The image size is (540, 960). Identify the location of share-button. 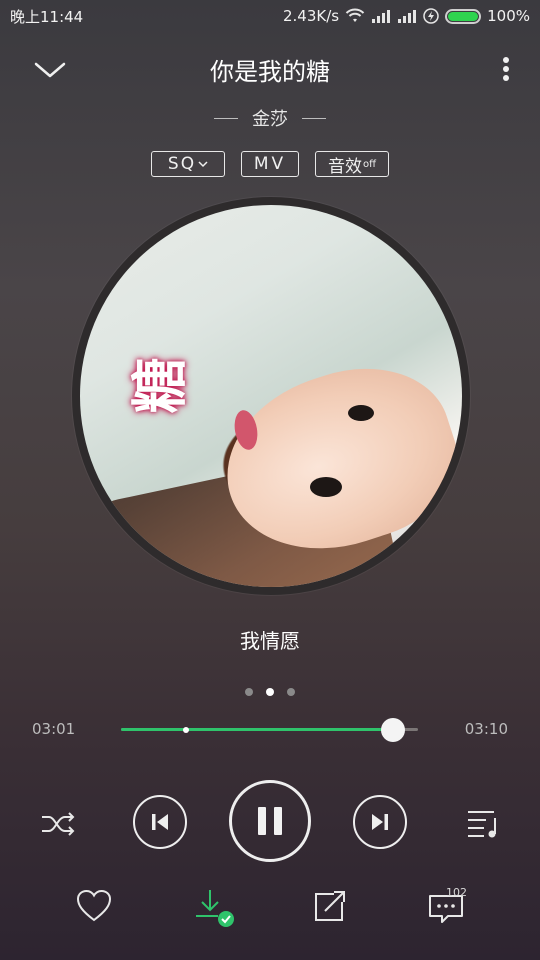
(330, 906).